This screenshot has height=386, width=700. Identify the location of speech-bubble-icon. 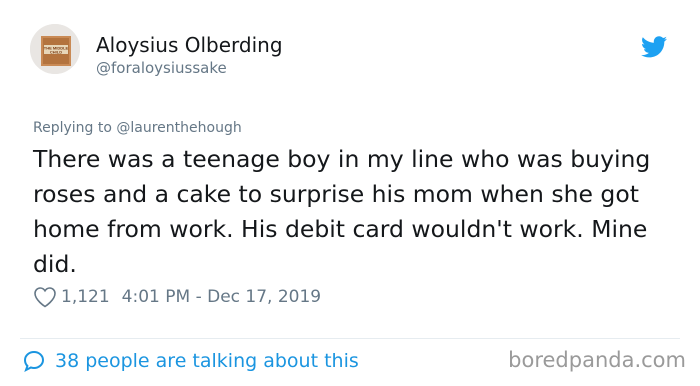
(34, 361).